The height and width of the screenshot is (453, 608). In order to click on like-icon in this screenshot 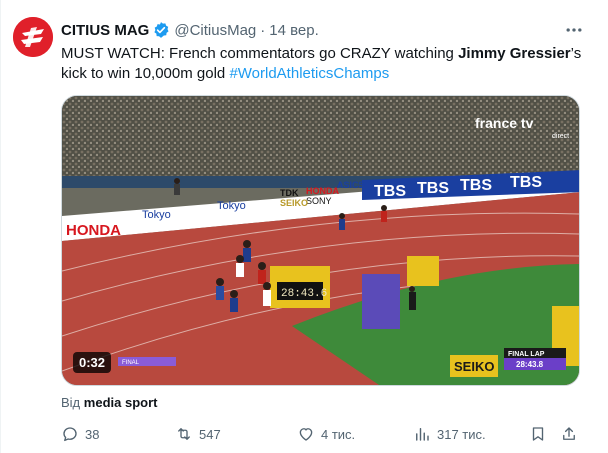, I will do `click(306, 434)`.